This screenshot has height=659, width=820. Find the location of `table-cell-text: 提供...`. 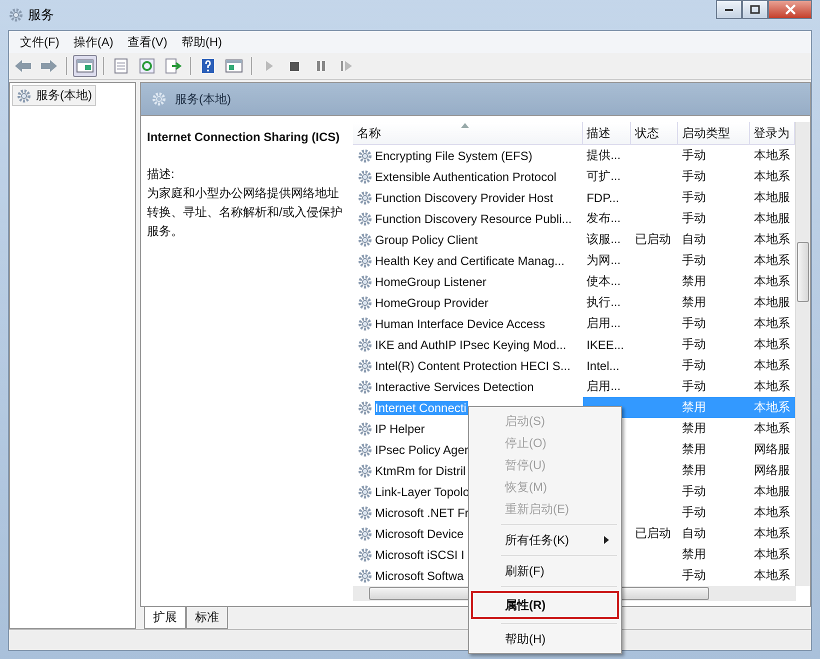

table-cell-text: 提供... is located at coordinates (604, 155).